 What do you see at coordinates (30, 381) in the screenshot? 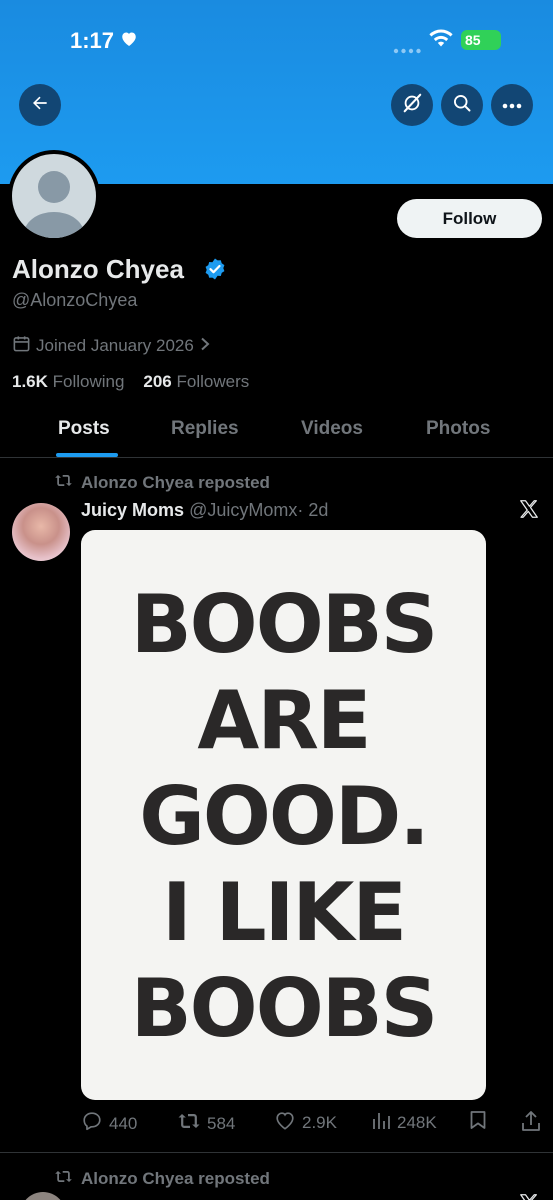
I see `following-count: 1.6K` at bounding box center [30, 381].